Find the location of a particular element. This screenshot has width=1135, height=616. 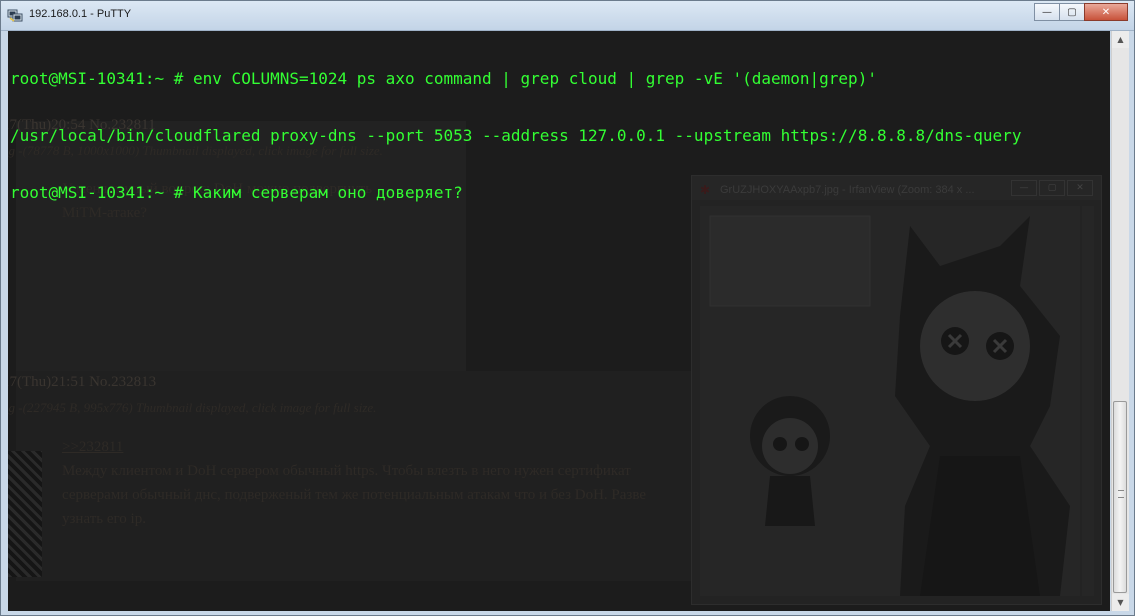

ghost-post2-meta: 17(Thu)21:51 No.232813 is located at coordinates (82, 382).